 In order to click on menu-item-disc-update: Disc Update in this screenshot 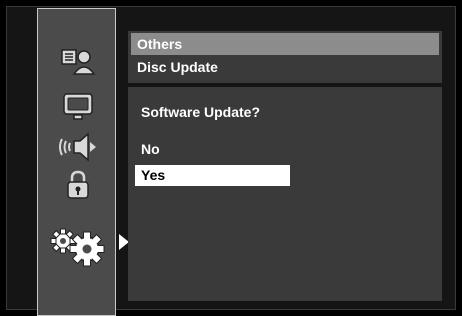, I will do `click(285, 67)`.